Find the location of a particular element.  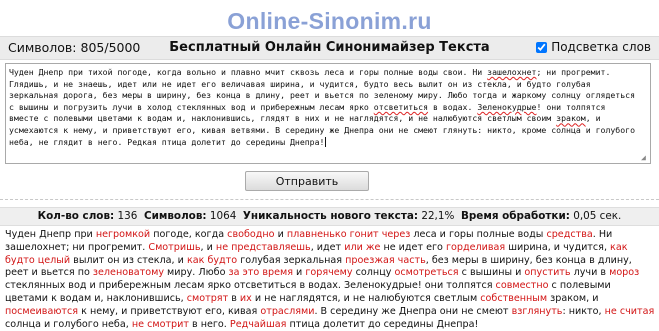

result-text-segment: , идет is located at coordinates (327, 247).